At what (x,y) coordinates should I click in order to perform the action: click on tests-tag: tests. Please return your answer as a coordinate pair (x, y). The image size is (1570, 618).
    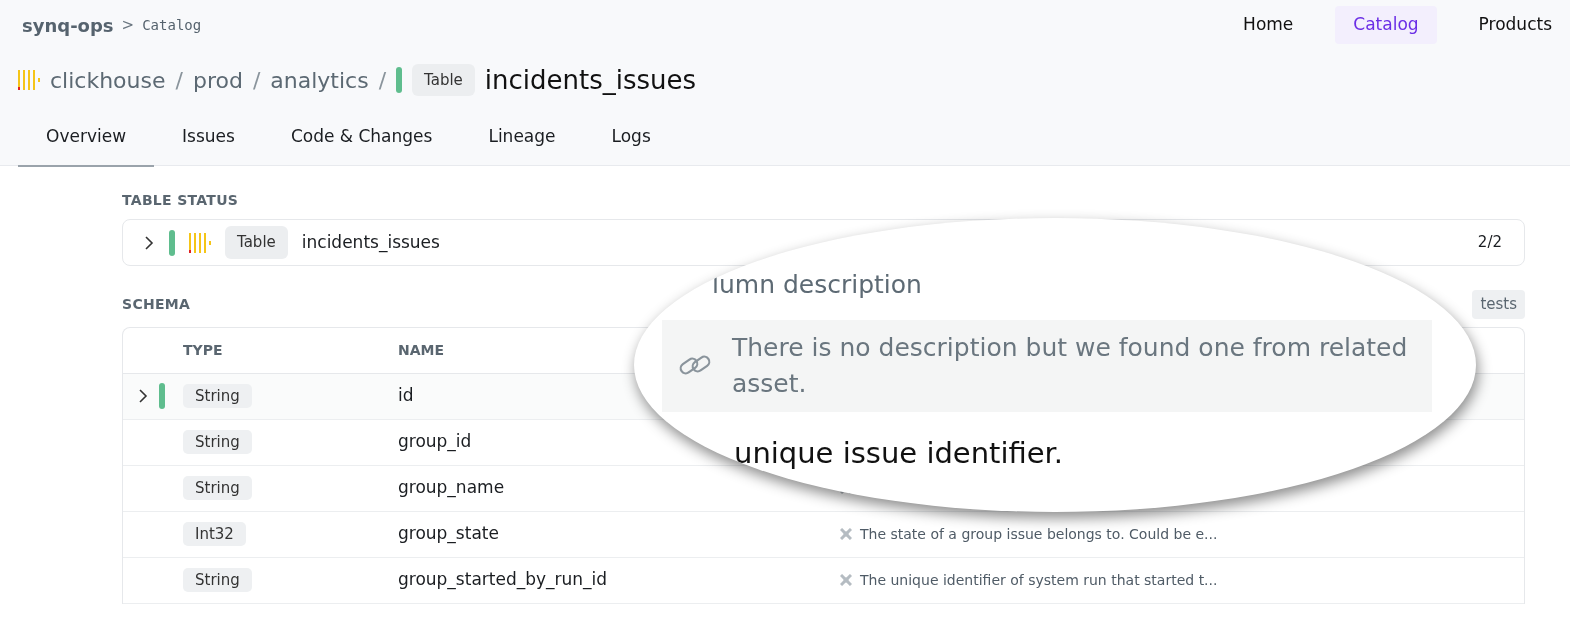
    Looking at the image, I should click on (1498, 304).